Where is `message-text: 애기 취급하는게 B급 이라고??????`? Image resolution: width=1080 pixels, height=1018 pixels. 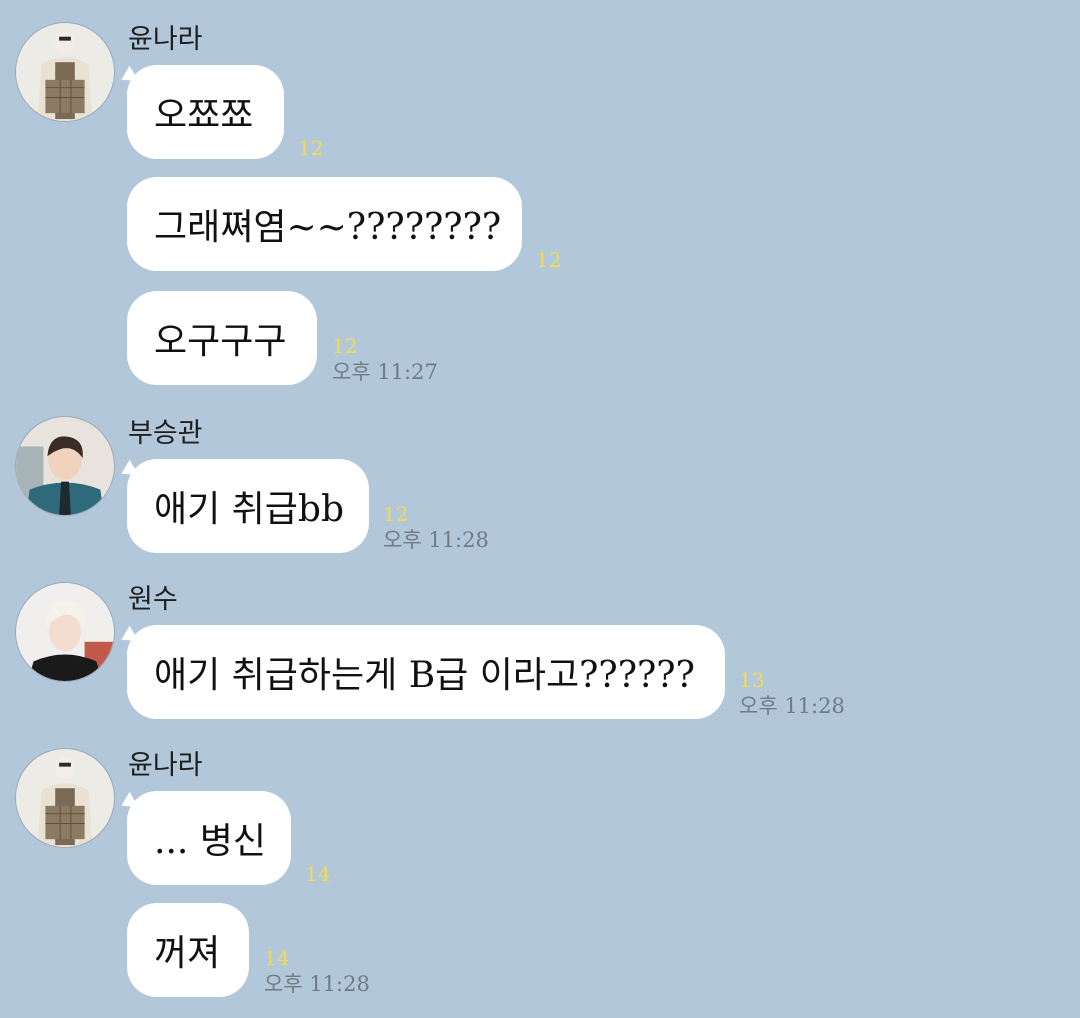 message-text: 애기 취급하는게 B급 이라고?????? is located at coordinates (424, 675).